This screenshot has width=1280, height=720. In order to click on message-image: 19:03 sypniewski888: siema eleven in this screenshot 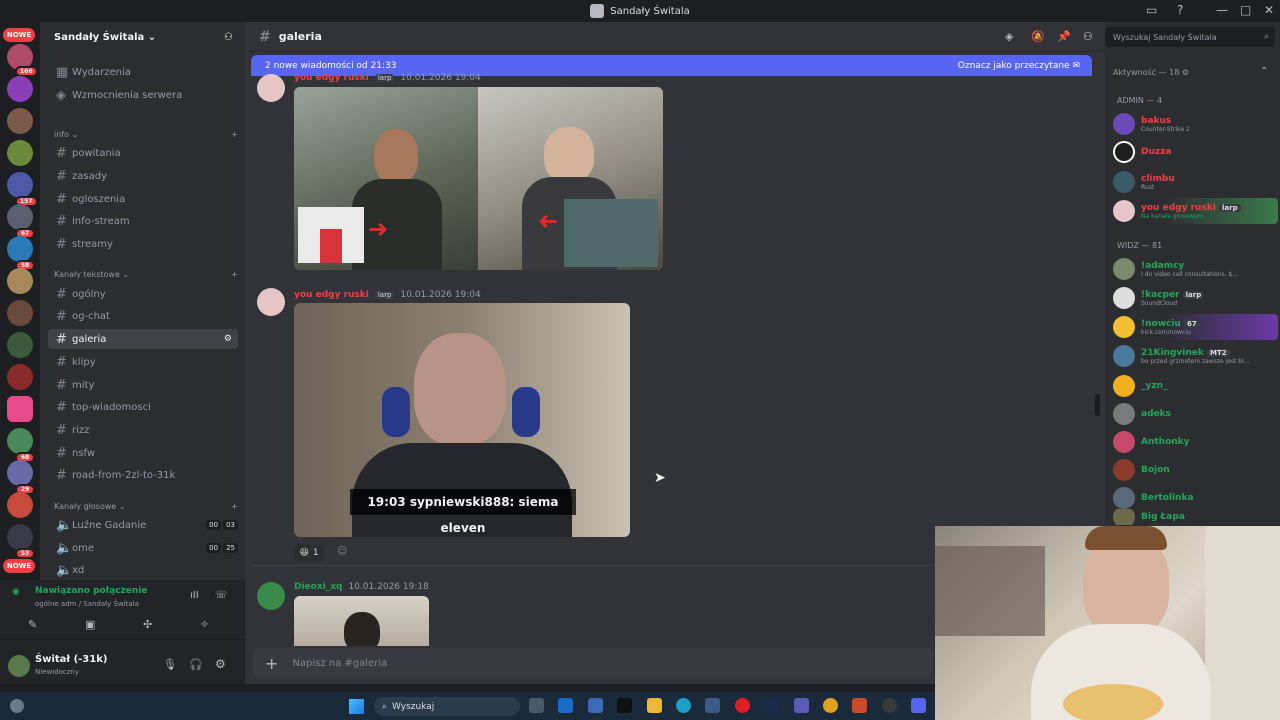, I will do `click(462, 420)`.